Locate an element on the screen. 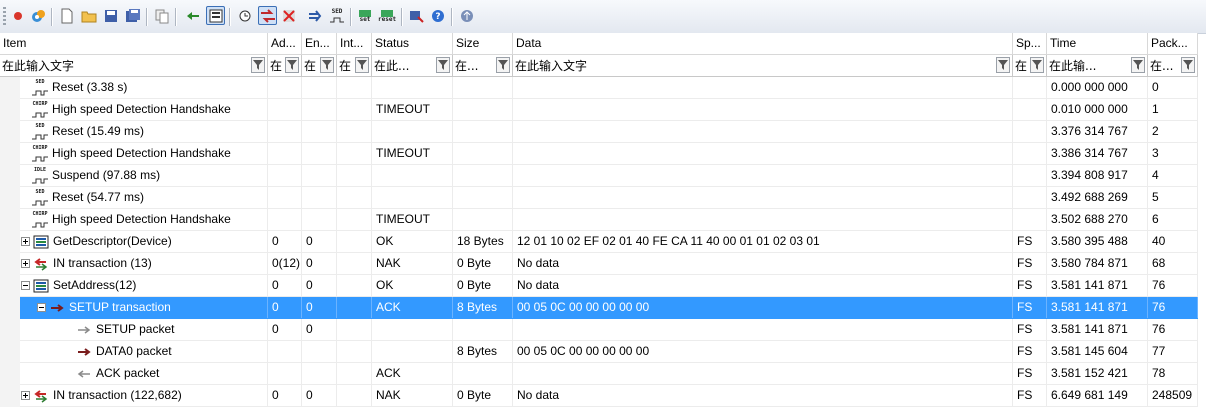  red-dot-icon is located at coordinates (18, 16).